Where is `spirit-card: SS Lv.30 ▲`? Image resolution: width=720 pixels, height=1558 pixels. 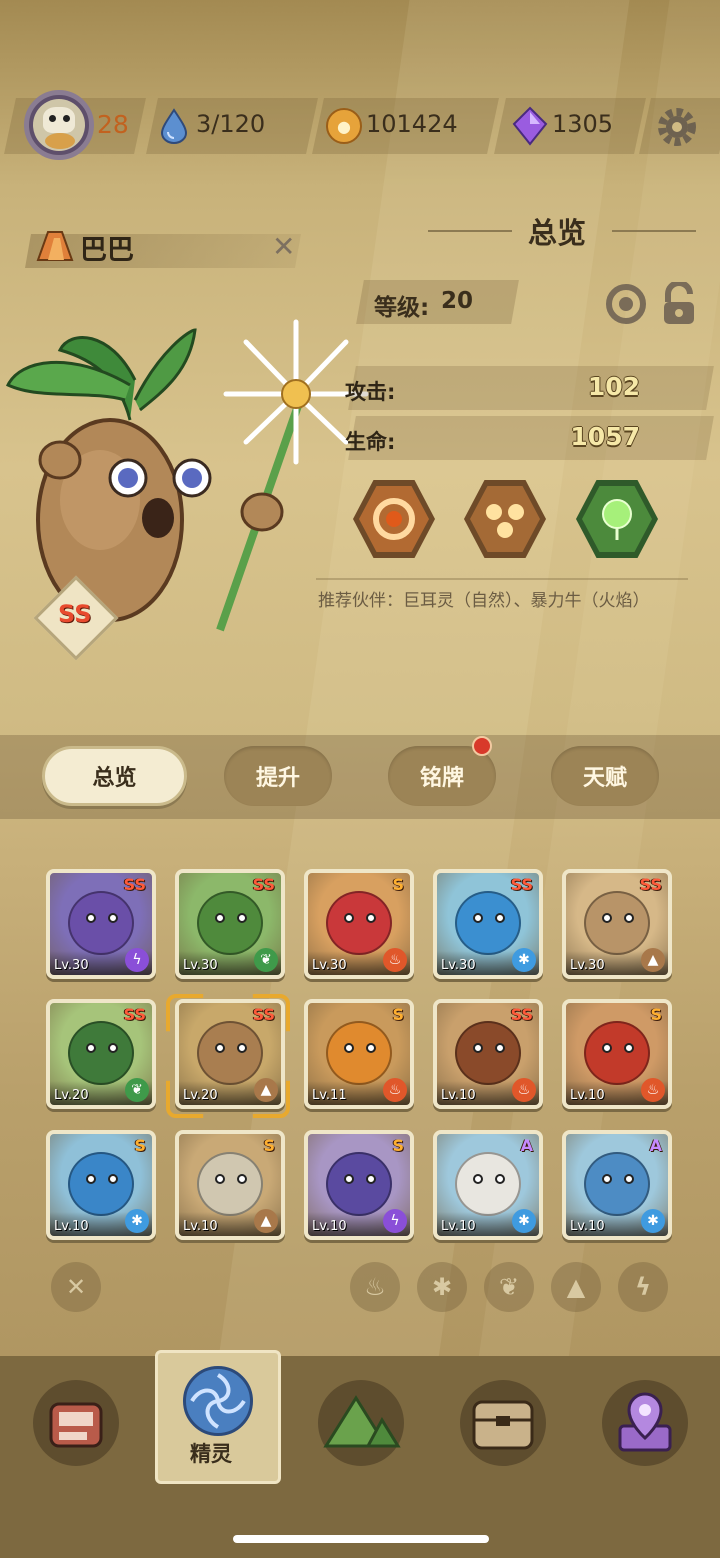
spirit-card: SS Lv.30 ▲ is located at coordinates (617, 924).